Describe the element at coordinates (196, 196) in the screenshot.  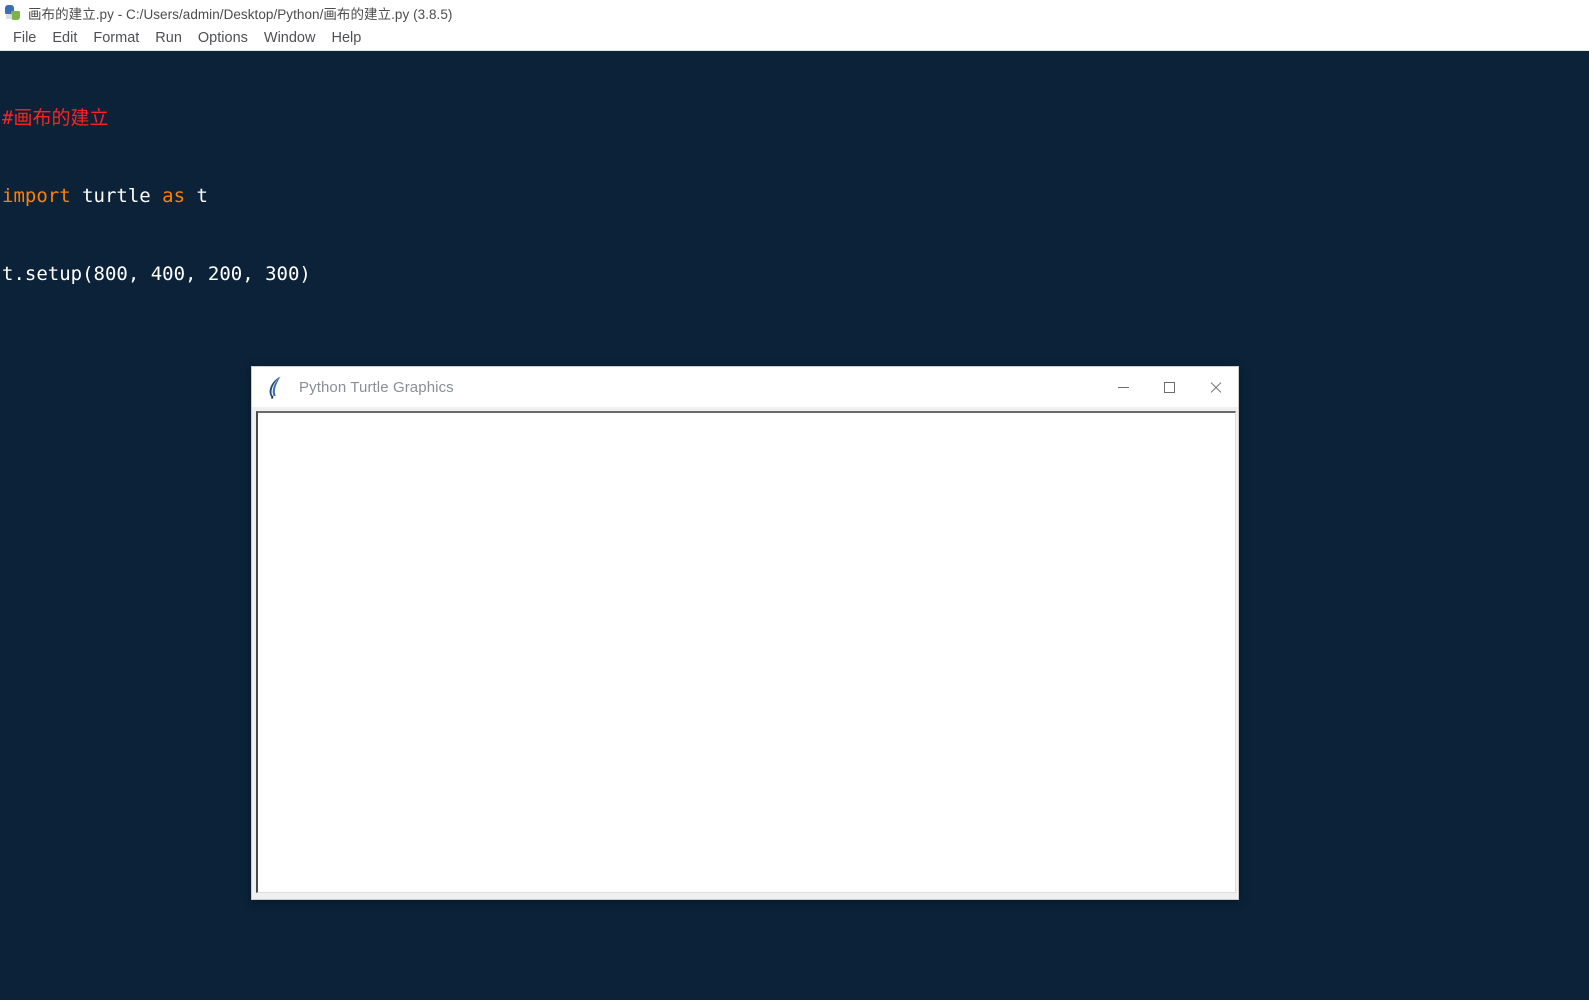
I see `code-alias-name: t` at that location.